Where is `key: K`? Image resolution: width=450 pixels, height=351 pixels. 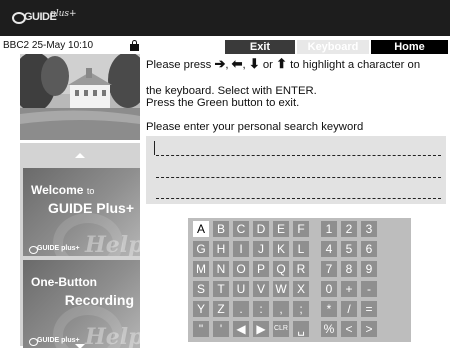 key: K is located at coordinates (281, 249).